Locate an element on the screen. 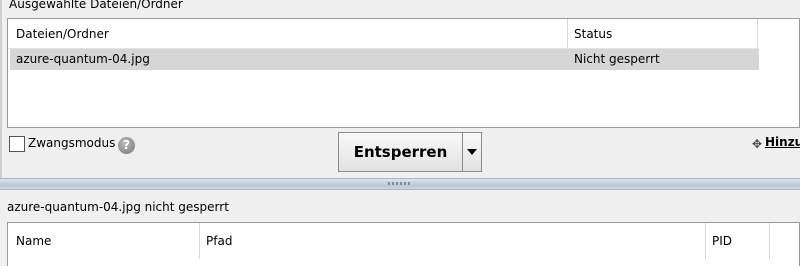  row-status: Nicht gesperrt is located at coordinates (617, 59).